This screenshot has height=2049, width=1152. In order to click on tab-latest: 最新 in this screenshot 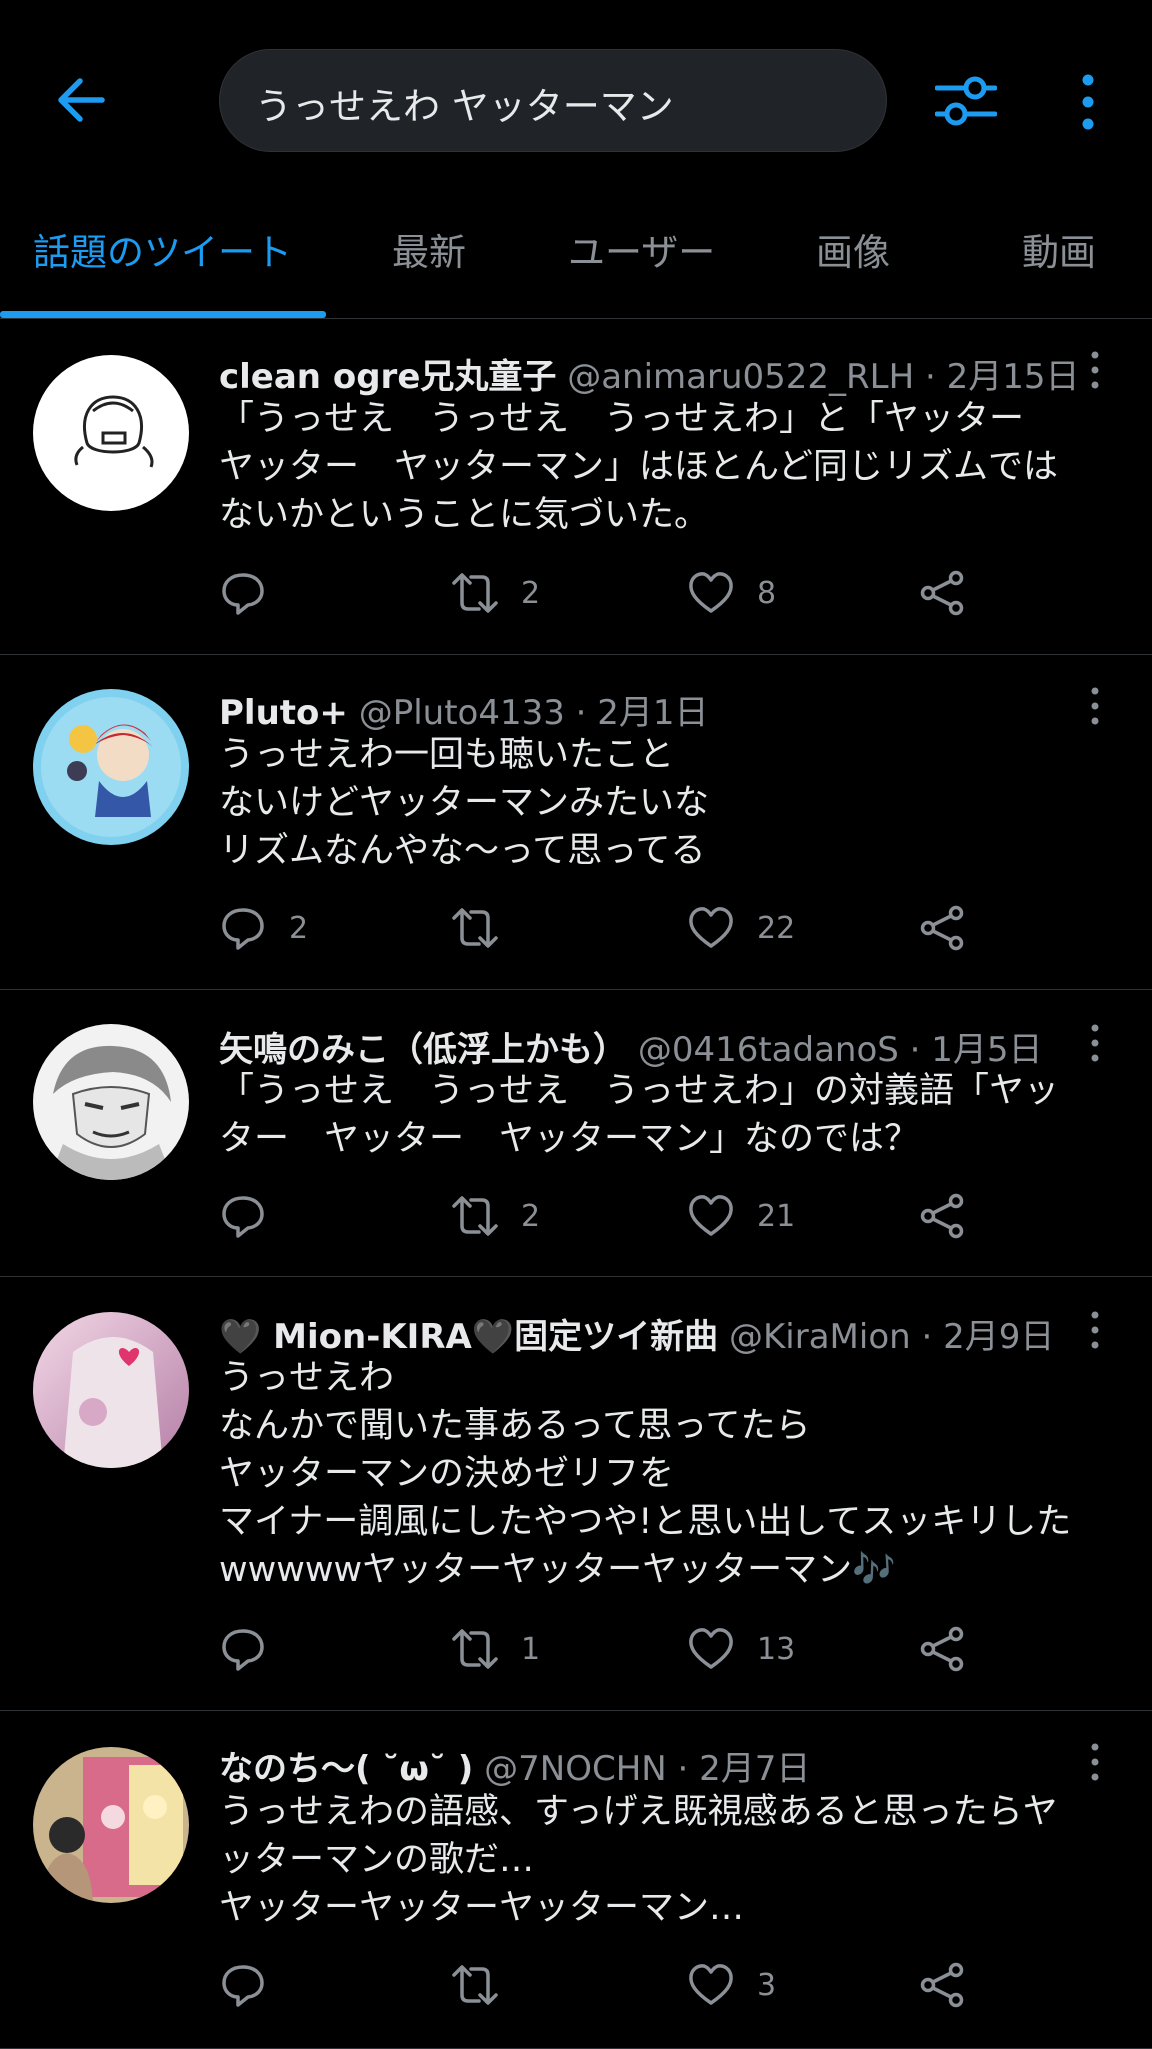, I will do `click(429, 262)`.